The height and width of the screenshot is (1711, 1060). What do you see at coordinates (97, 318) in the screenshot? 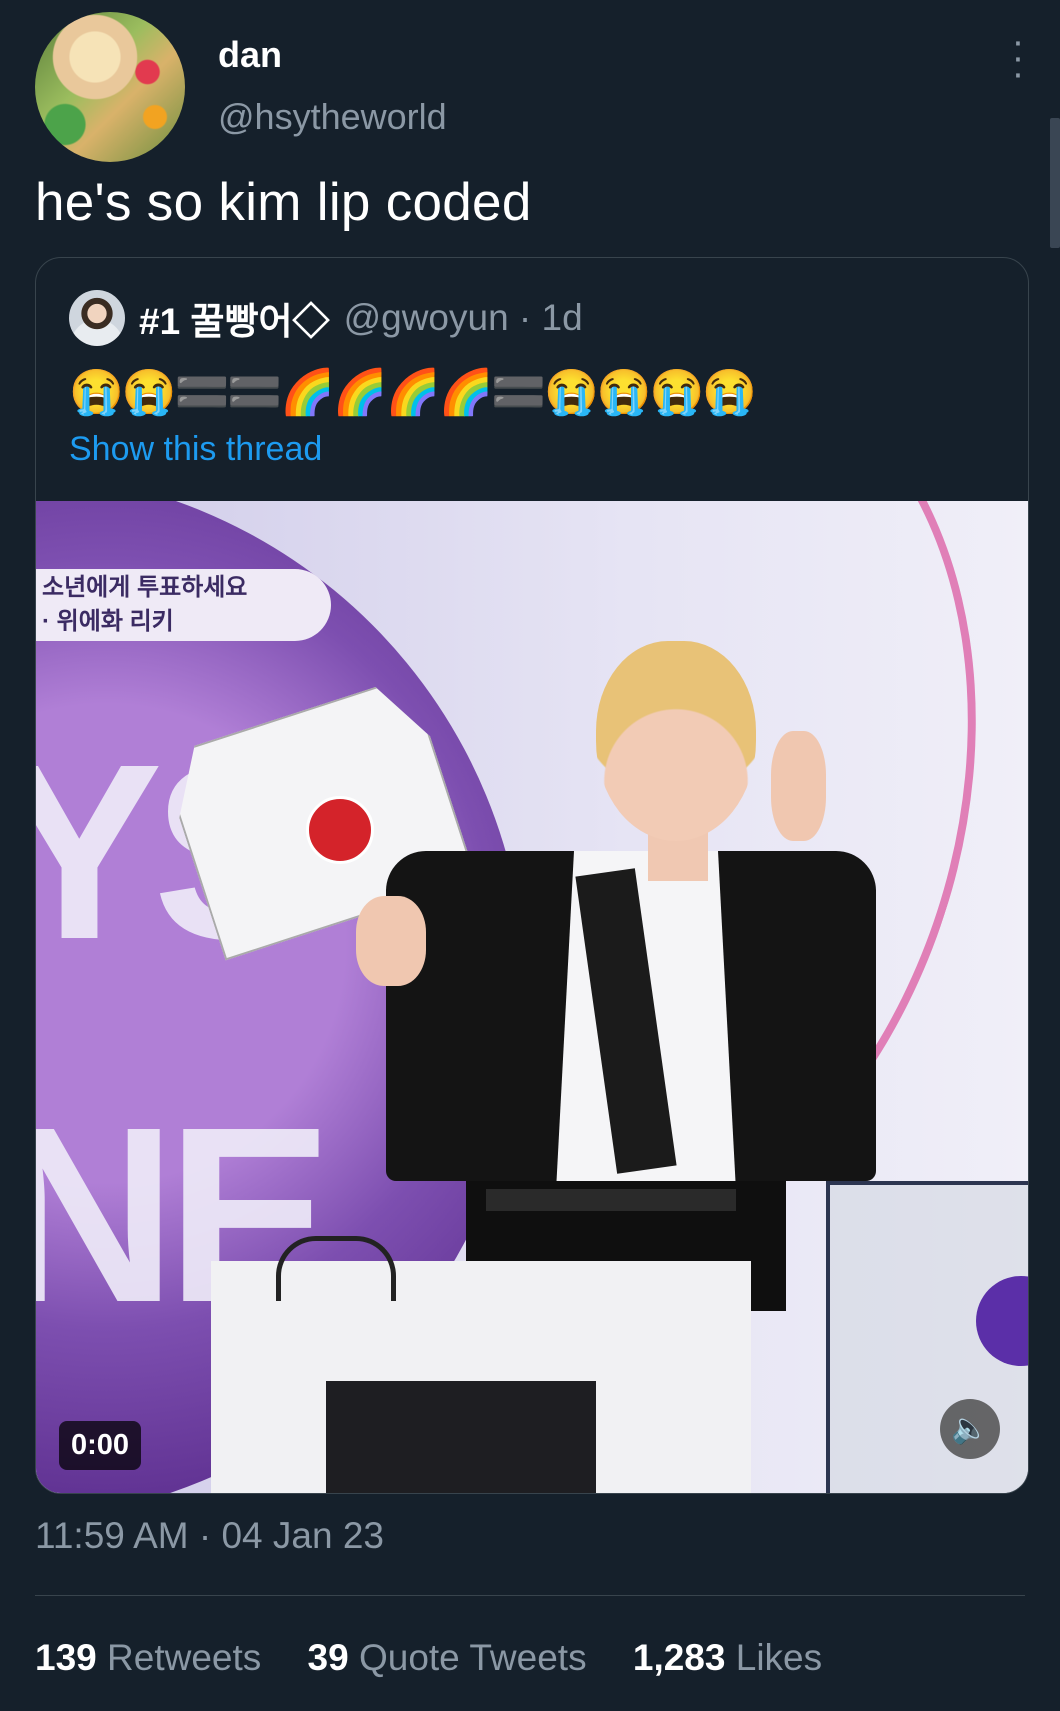
I see `quoted-author-avatar` at bounding box center [97, 318].